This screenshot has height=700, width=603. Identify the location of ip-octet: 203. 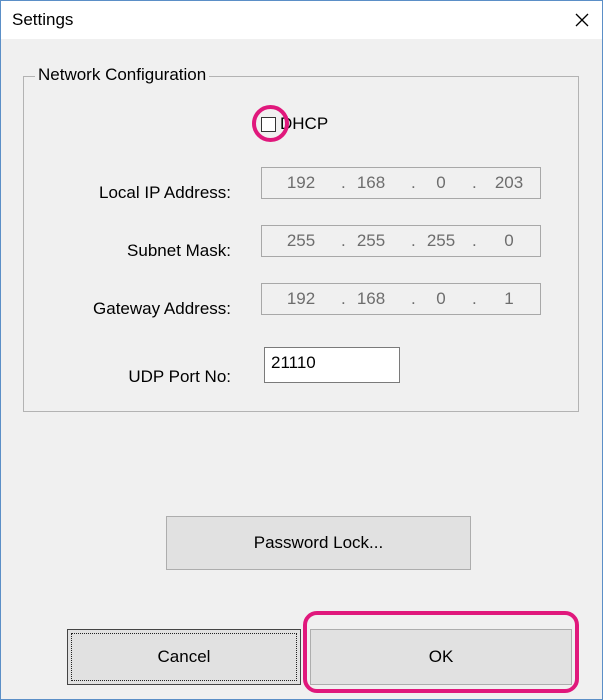
(509, 182).